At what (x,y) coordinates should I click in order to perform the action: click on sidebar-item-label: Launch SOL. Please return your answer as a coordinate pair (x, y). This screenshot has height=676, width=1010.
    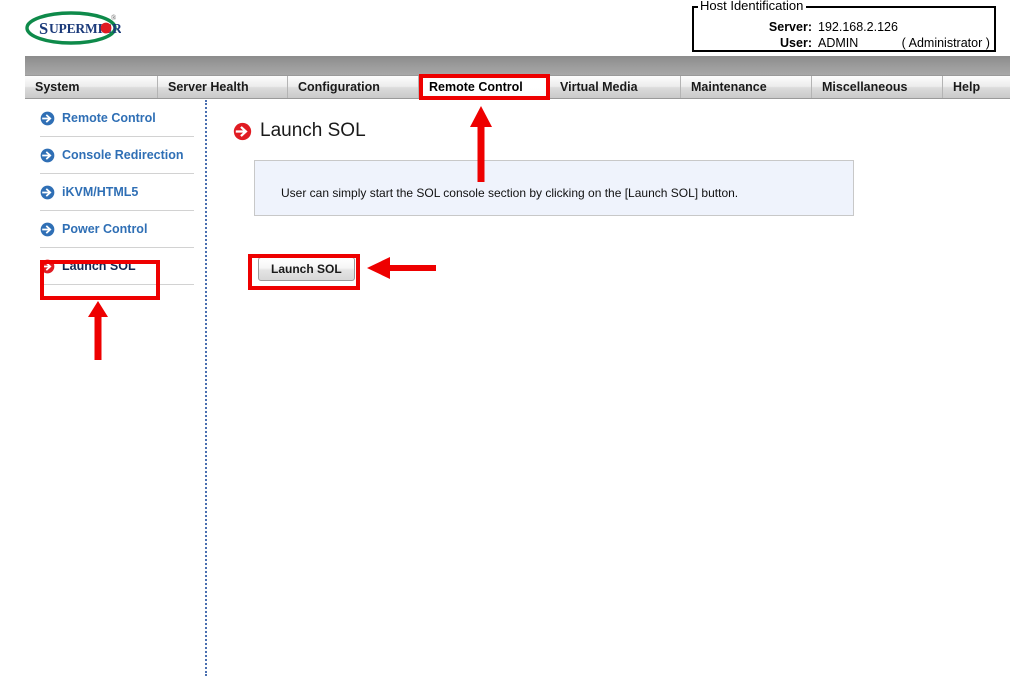
    Looking at the image, I should click on (99, 266).